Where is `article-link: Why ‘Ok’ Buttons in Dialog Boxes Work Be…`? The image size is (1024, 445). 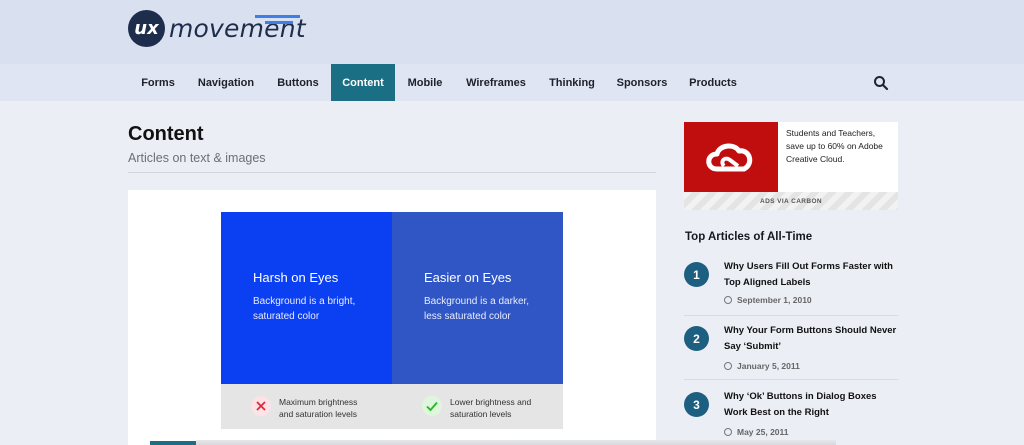 article-link: Why ‘Ok’ Buttons in Dialog Boxes Work Be… is located at coordinates (813, 404).